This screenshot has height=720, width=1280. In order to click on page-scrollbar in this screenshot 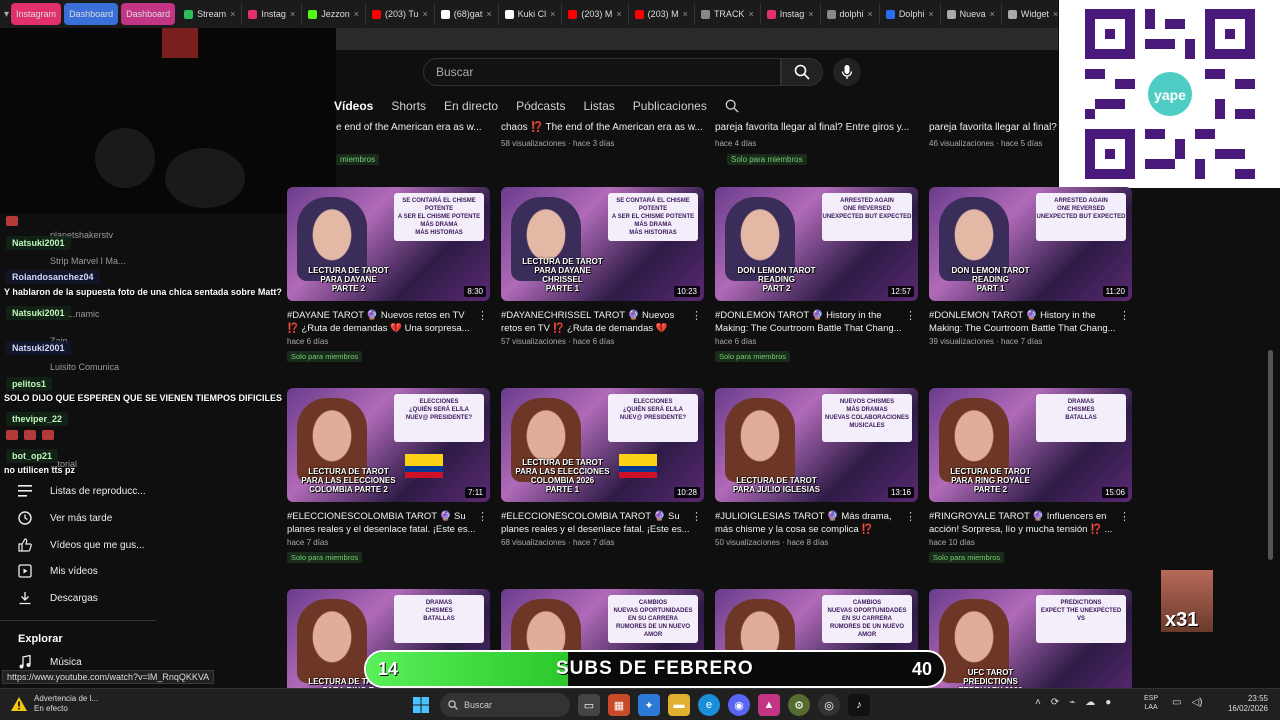, I will do `click(1270, 455)`.